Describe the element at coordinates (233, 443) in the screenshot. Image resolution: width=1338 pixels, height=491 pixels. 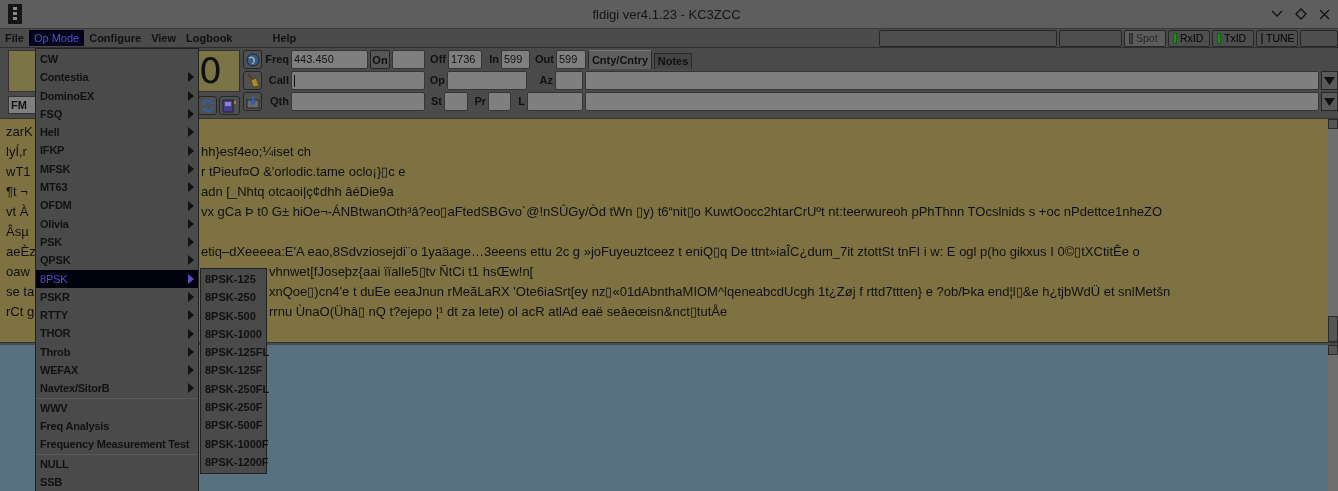
I see `menu-item: 8PSK-1000F` at that location.